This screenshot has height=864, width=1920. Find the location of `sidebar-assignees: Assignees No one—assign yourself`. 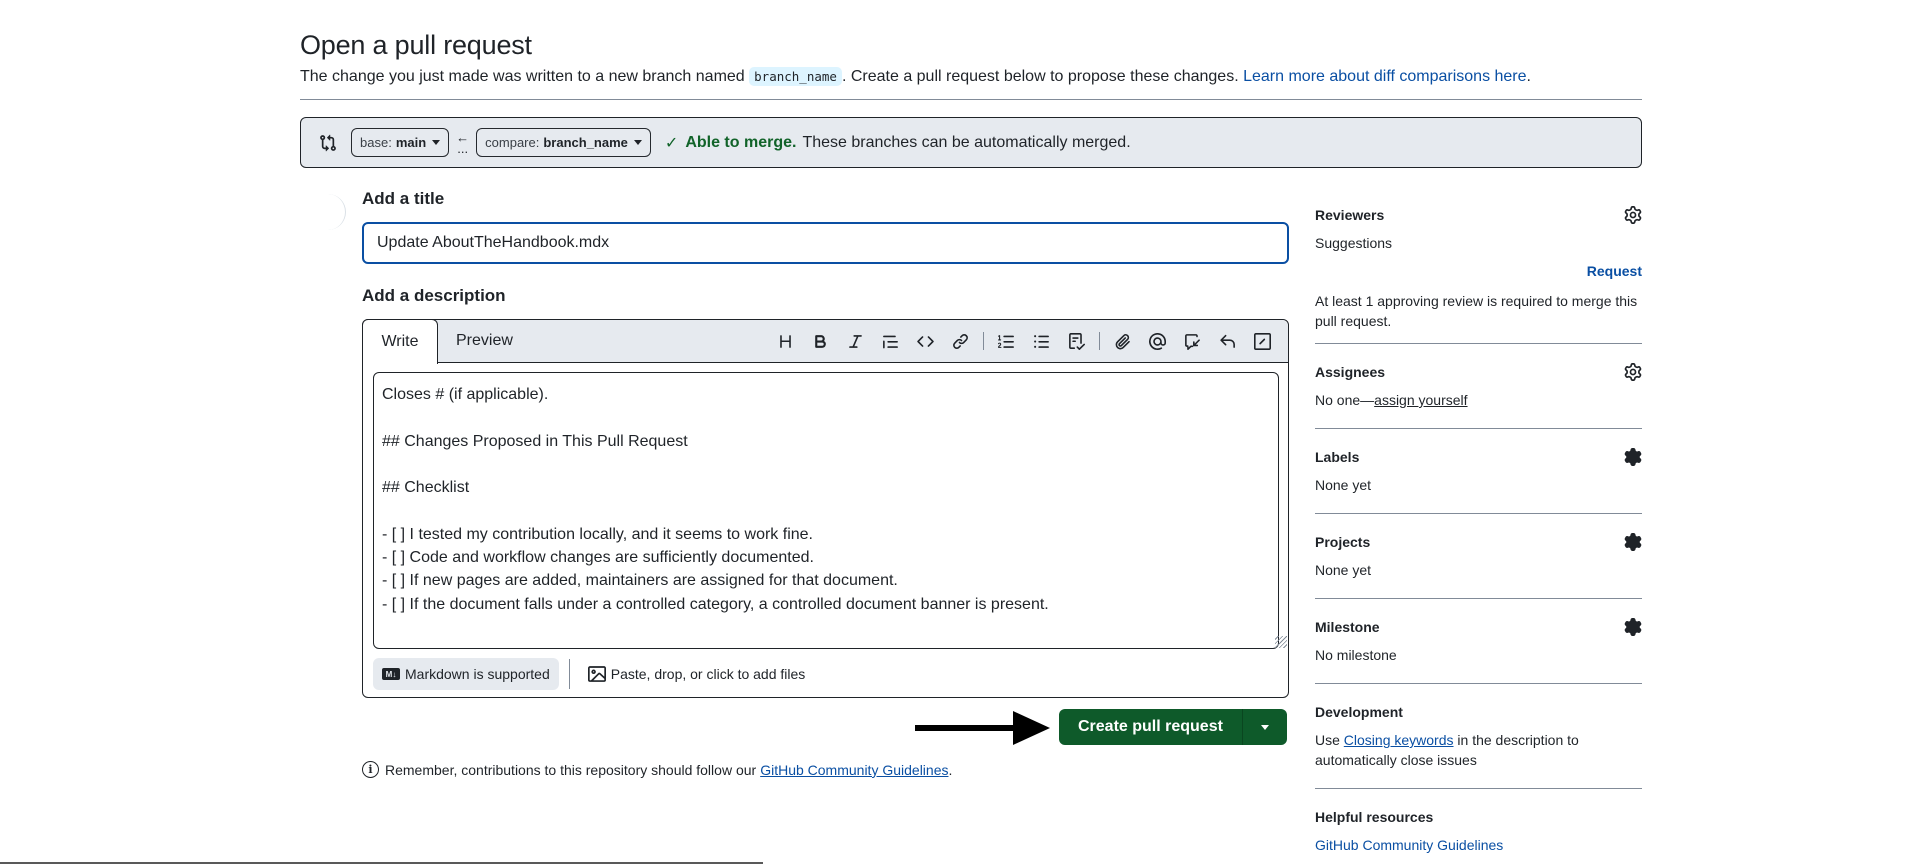

sidebar-assignees: Assignees No one—assign yourself is located at coordinates (1478, 386).